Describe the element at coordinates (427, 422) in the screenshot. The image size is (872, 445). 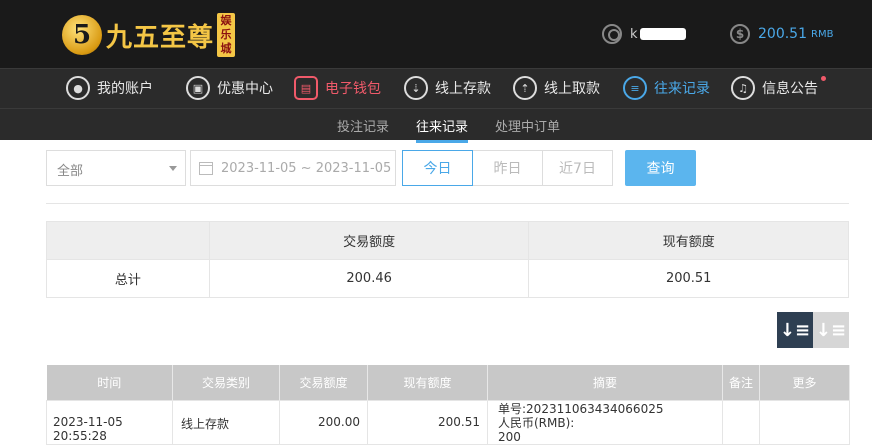
I see `cell-balance: 200.51` at that location.